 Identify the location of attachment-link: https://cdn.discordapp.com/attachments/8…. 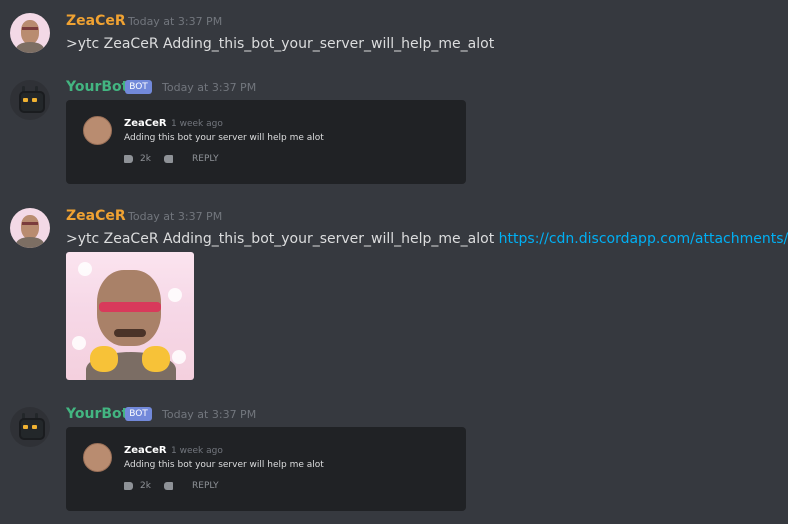
(643, 239).